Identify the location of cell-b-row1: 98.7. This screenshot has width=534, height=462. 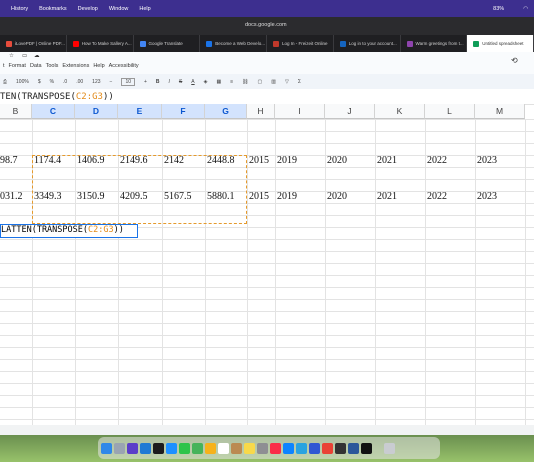
(9, 160).